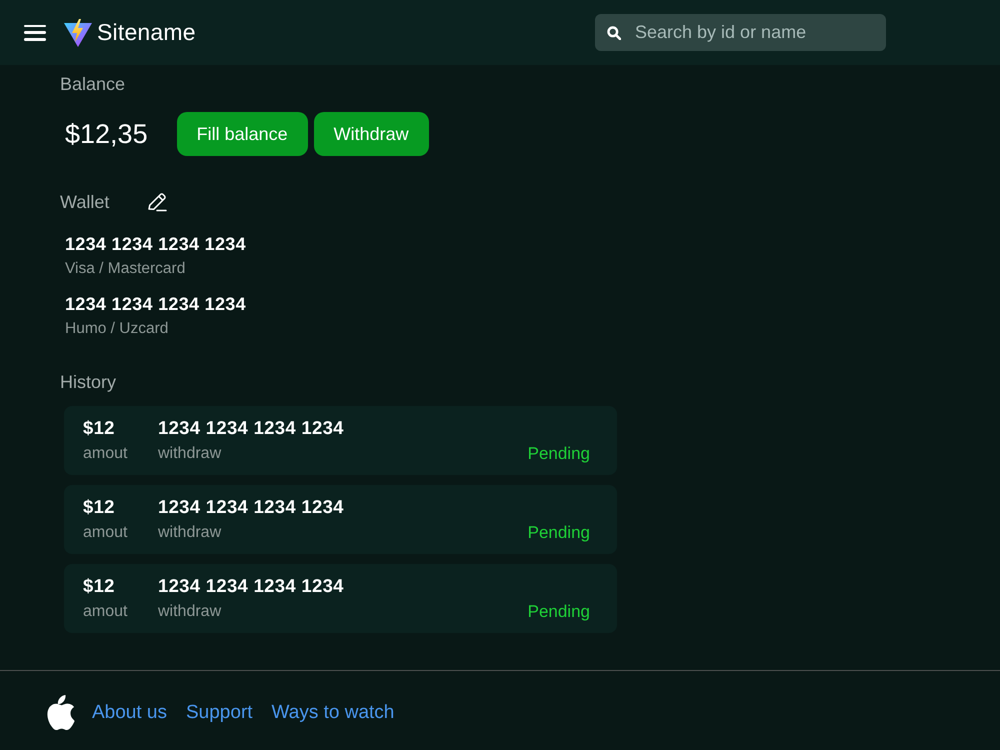 The width and height of the screenshot is (1000, 750). What do you see at coordinates (125, 269) in the screenshot?
I see `card-type: Visa / Mastercard` at bounding box center [125, 269].